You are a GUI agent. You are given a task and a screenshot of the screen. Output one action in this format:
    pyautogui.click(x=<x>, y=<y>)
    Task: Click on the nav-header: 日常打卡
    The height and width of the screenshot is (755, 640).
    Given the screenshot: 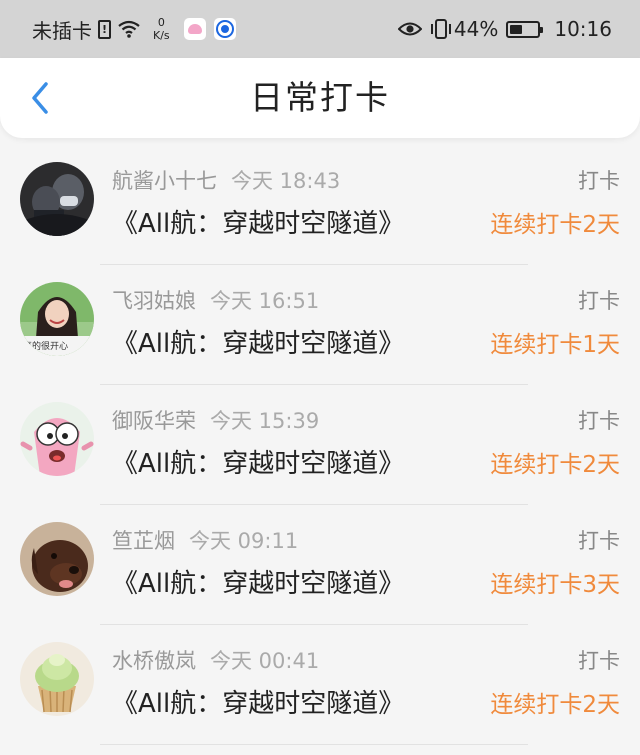 What is the action you would take?
    pyautogui.click(x=320, y=98)
    